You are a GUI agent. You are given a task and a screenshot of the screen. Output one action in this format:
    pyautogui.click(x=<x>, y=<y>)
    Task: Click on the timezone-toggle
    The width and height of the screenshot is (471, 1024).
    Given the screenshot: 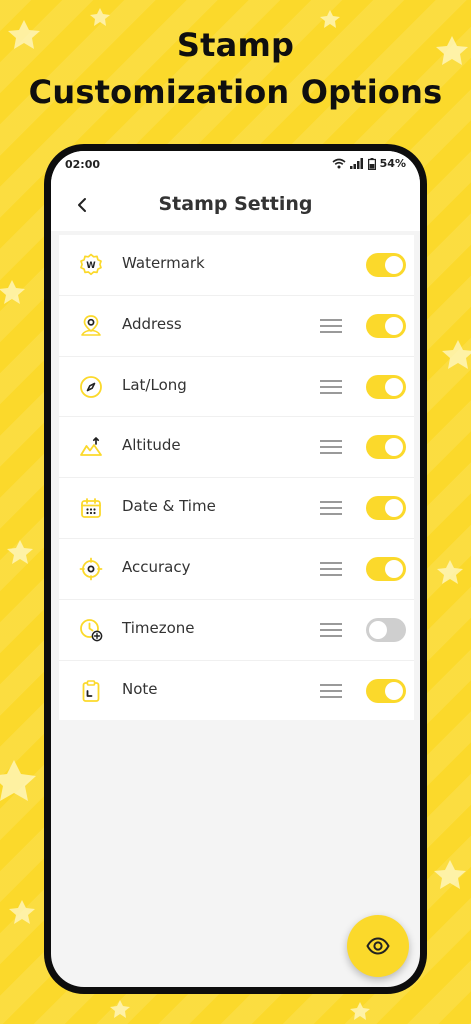 What is the action you would take?
    pyautogui.click(x=386, y=629)
    